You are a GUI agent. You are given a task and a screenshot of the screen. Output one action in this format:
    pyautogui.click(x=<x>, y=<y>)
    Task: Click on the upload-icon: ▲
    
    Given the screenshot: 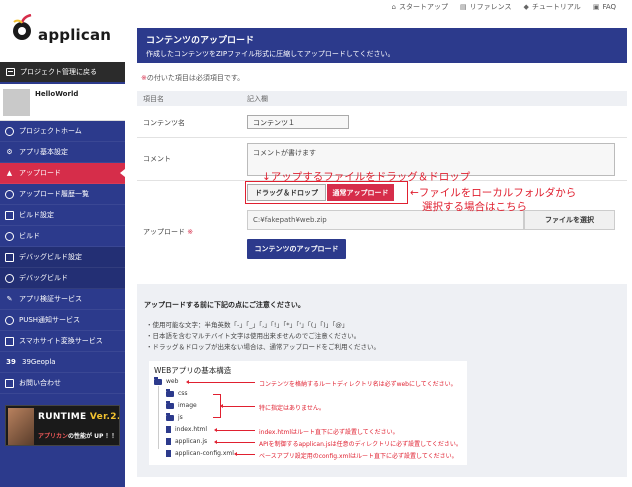 What is the action you would take?
    pyautogui.click(x=9, y=173)
    